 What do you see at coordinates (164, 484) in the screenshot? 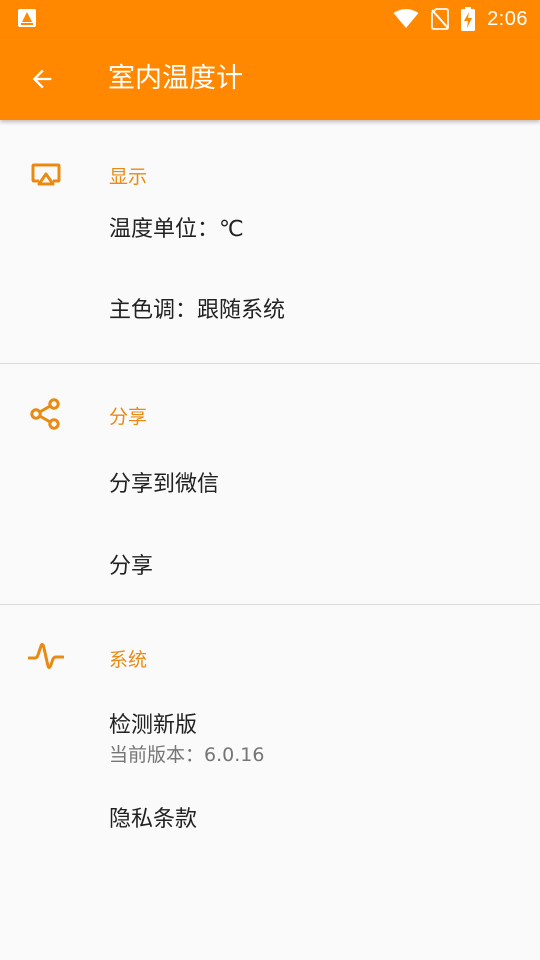
I see `pref-title: 分享到微信` at bounding box center [164, 484].